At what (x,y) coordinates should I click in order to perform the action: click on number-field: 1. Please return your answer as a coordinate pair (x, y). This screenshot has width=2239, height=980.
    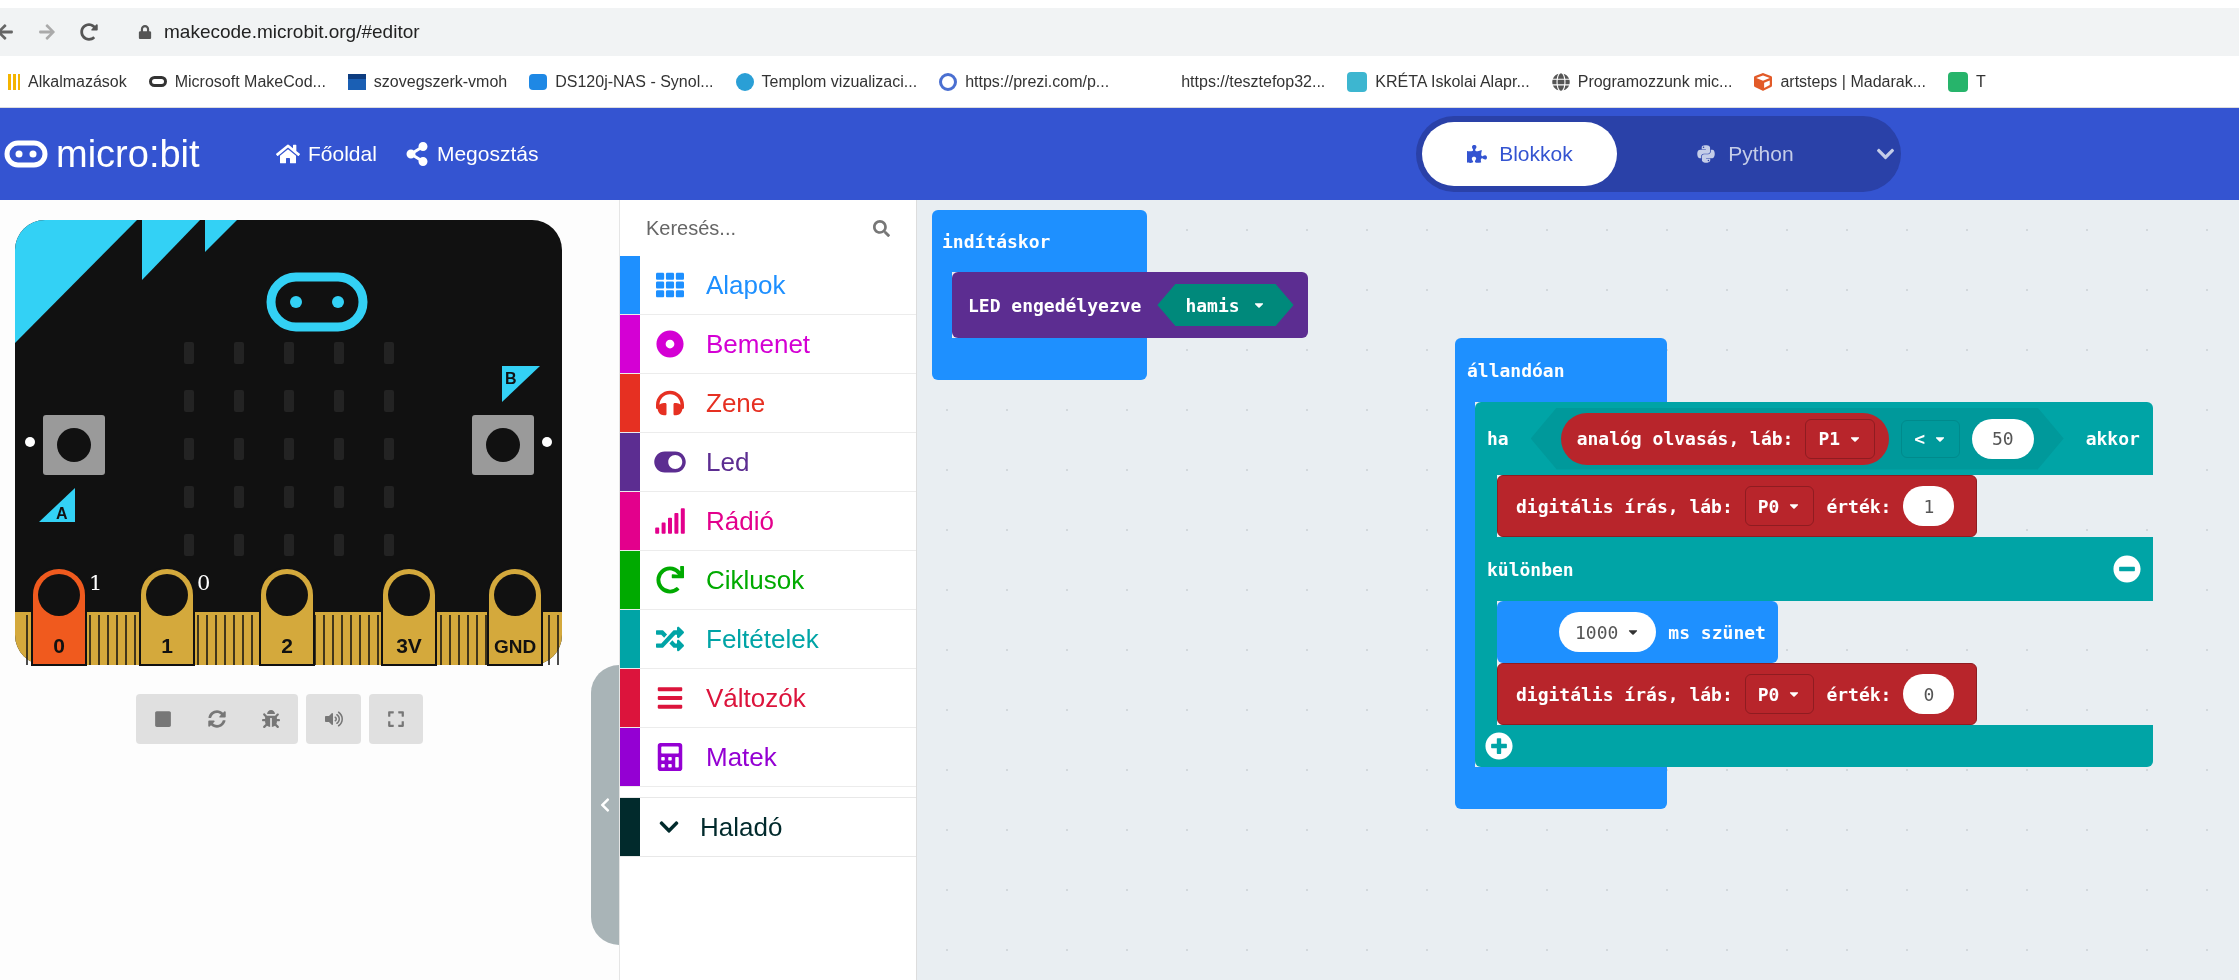
    Looking at the image, I should click on (1929, 506).